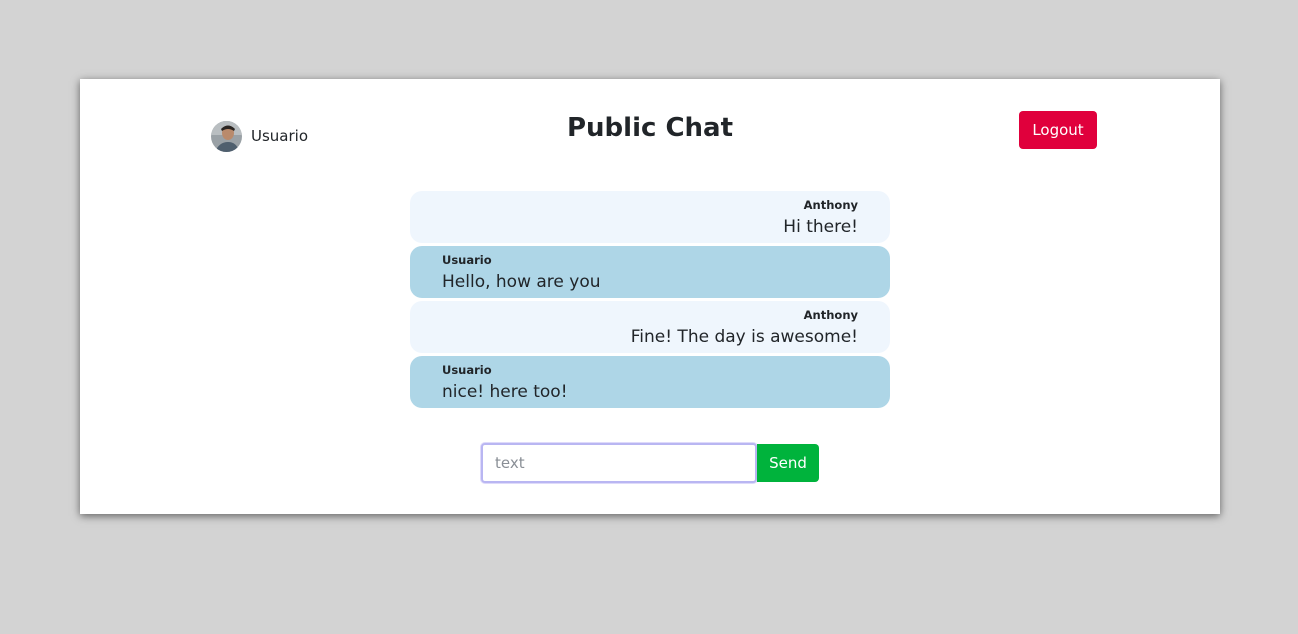  What do you see at coordinates (650, 382) in the screenshot?
I see `message-bubble: Usuario nice! here too!` at bounding box center [650, 382].